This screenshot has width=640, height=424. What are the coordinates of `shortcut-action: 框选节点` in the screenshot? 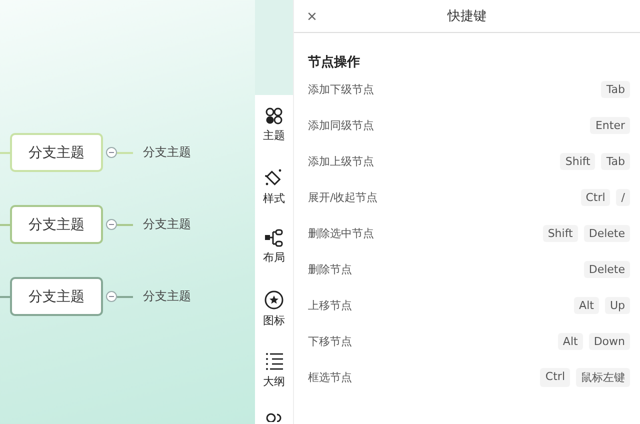 It's located at (330, 377).